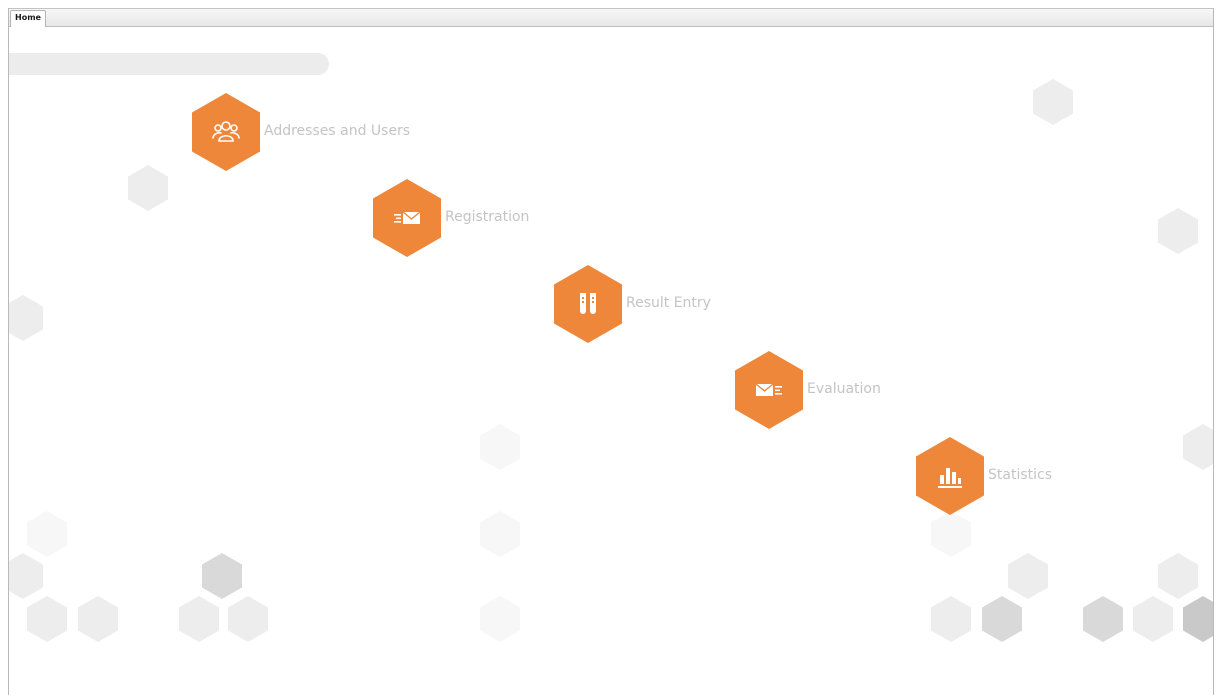  What do you see at coordinates (668, 303) in the screenshot?
I see `menu-item-label: Result Entry` at bounding box center [668, 303].